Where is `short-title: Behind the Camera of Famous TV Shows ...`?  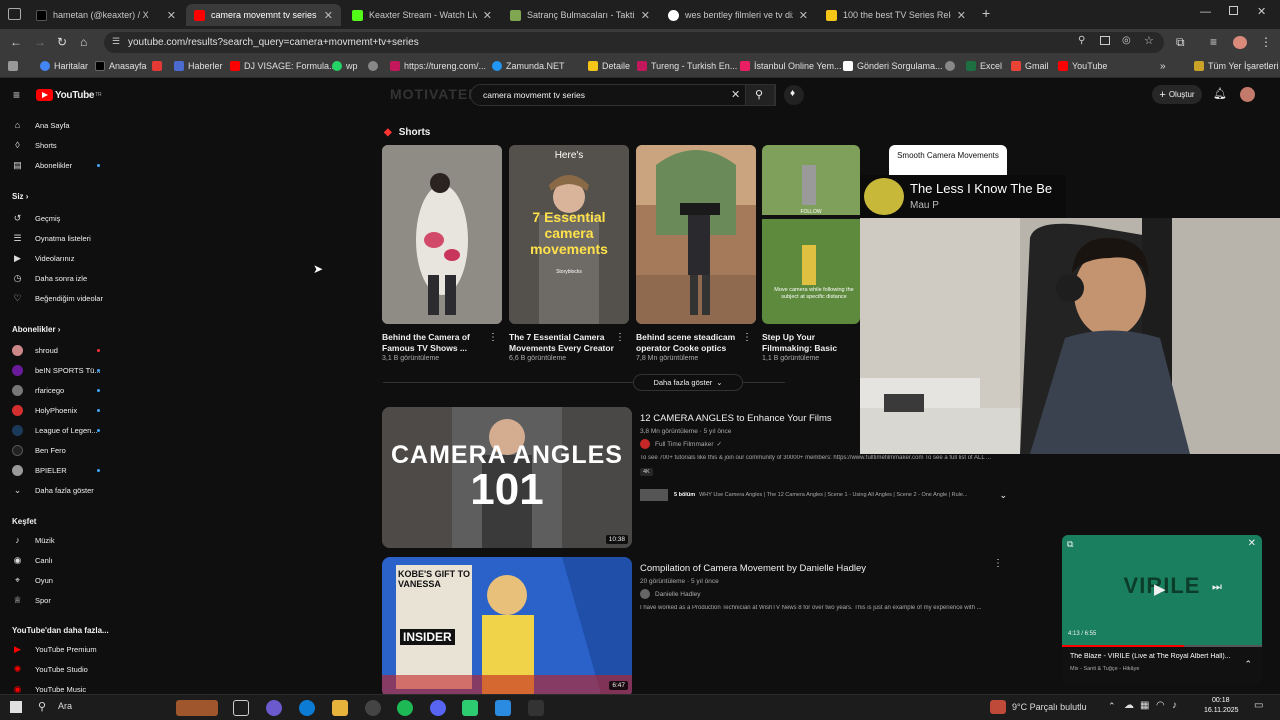
short-title: Behind the Camera of Famous TV Shows ... is located at coordinates (434, 343).